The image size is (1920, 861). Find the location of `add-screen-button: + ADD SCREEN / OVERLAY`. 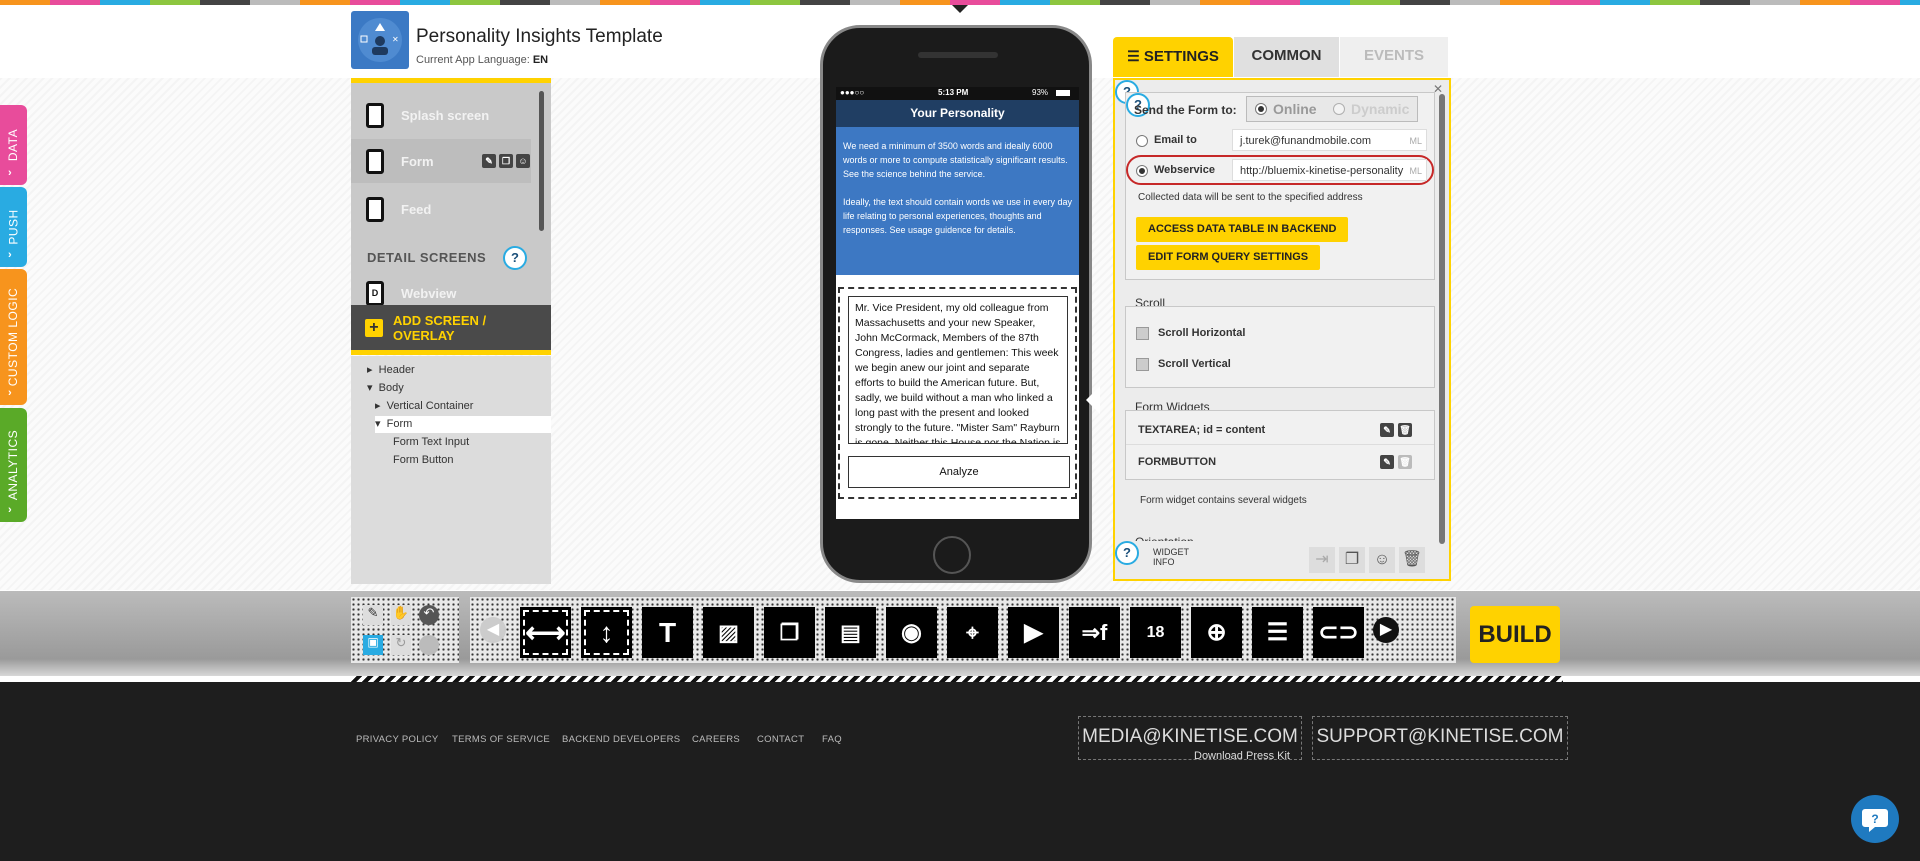

add-screen-button: + ADD SCREEN / OVERLAY is located at coordinates (451, 330).